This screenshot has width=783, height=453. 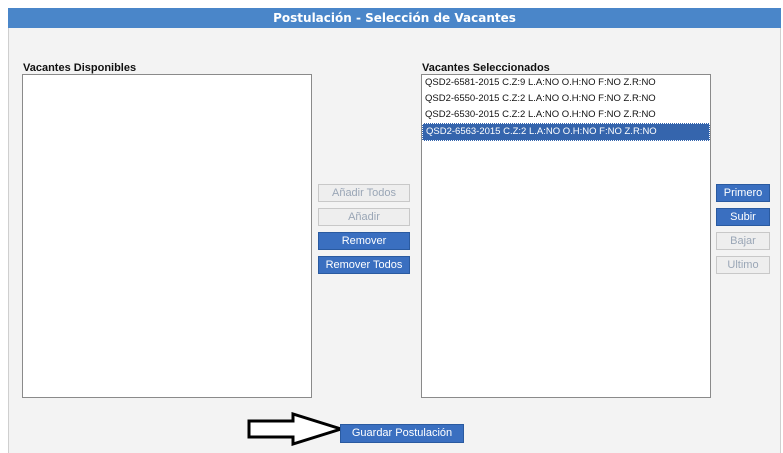 What do you see at coordinates (364, 193) in the screenshot?
I see `add-all-button: Añadir Todos` at bounding box center [364, 193].